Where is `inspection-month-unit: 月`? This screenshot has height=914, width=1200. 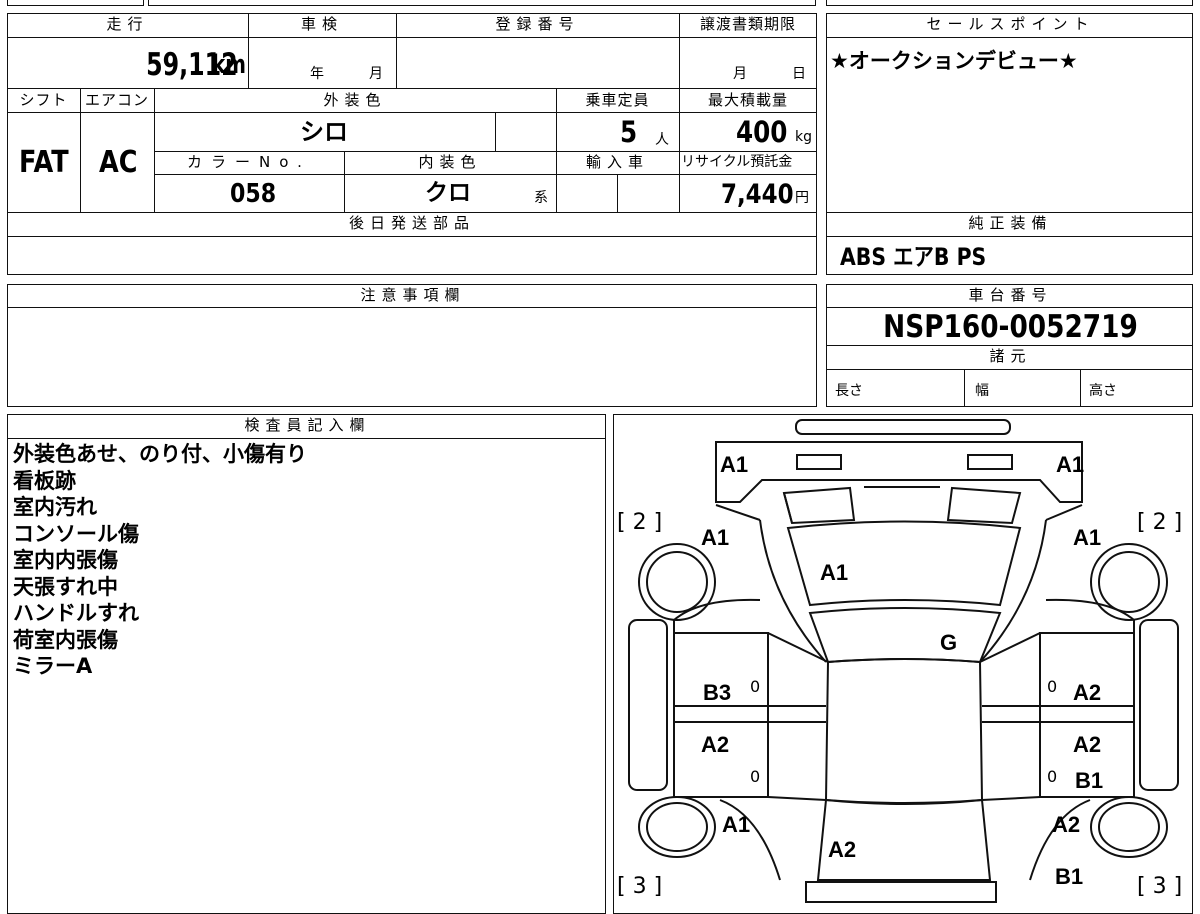
inspection-month-unit: 月 is located at coordinates (376, 74).